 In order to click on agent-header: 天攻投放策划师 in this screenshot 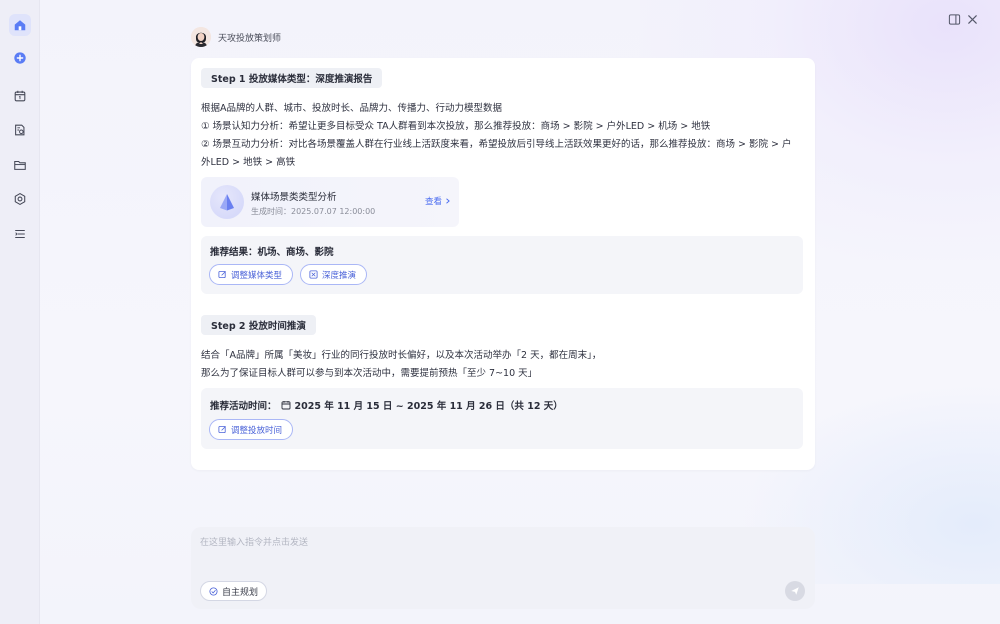, I will do `click(236, 37)`.